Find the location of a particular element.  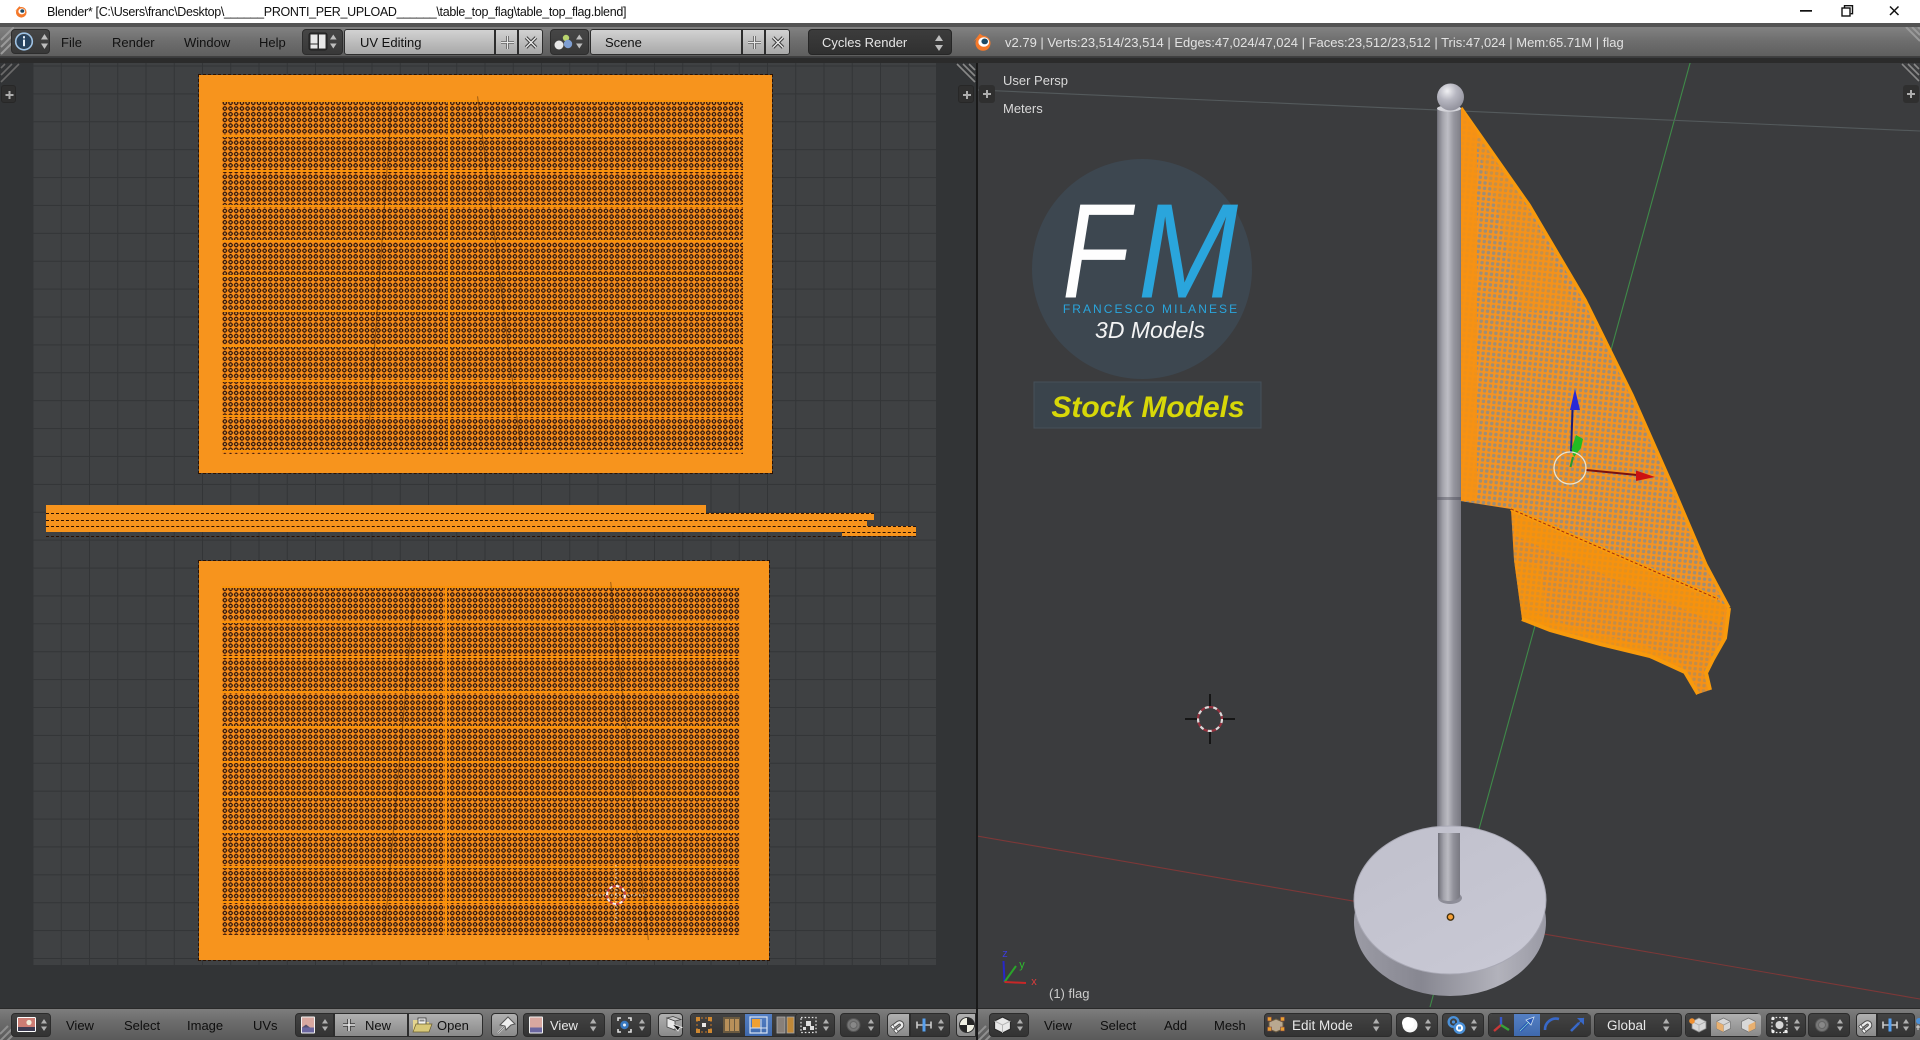

svg-text: (1) flag is located at coordinates (1069, 993).